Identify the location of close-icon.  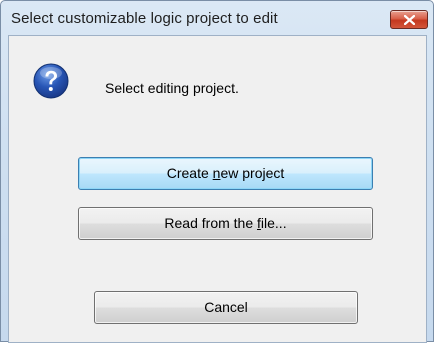
(409, 20).